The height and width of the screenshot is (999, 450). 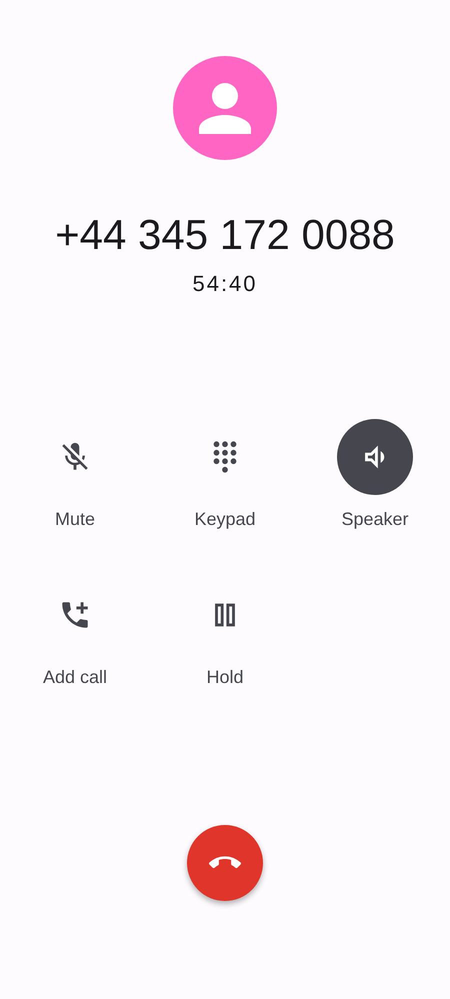 What do you see at coordinates (225, 475) in the screenshot?
I see `call-control-button: Keypad` at bounding box center [225, 475].